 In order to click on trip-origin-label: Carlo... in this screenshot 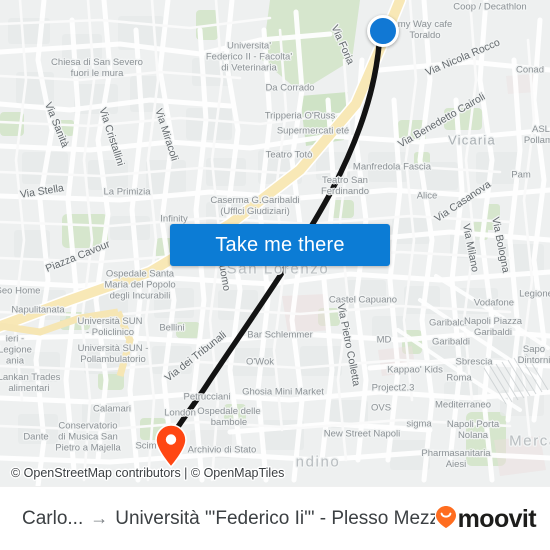, I will do `click(53, 518)`.